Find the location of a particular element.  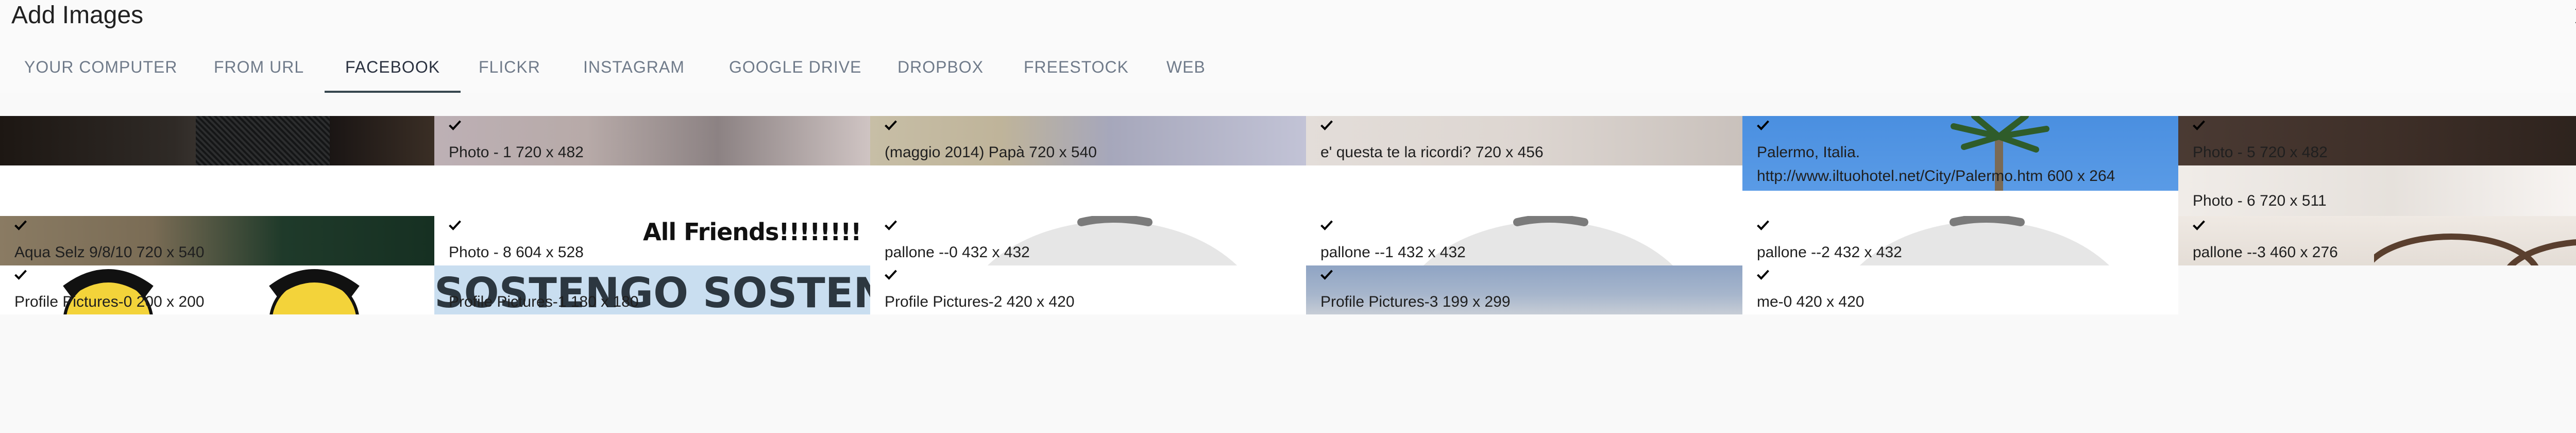

tab-flickr: FLICKR is located at coordinates (509, 69).